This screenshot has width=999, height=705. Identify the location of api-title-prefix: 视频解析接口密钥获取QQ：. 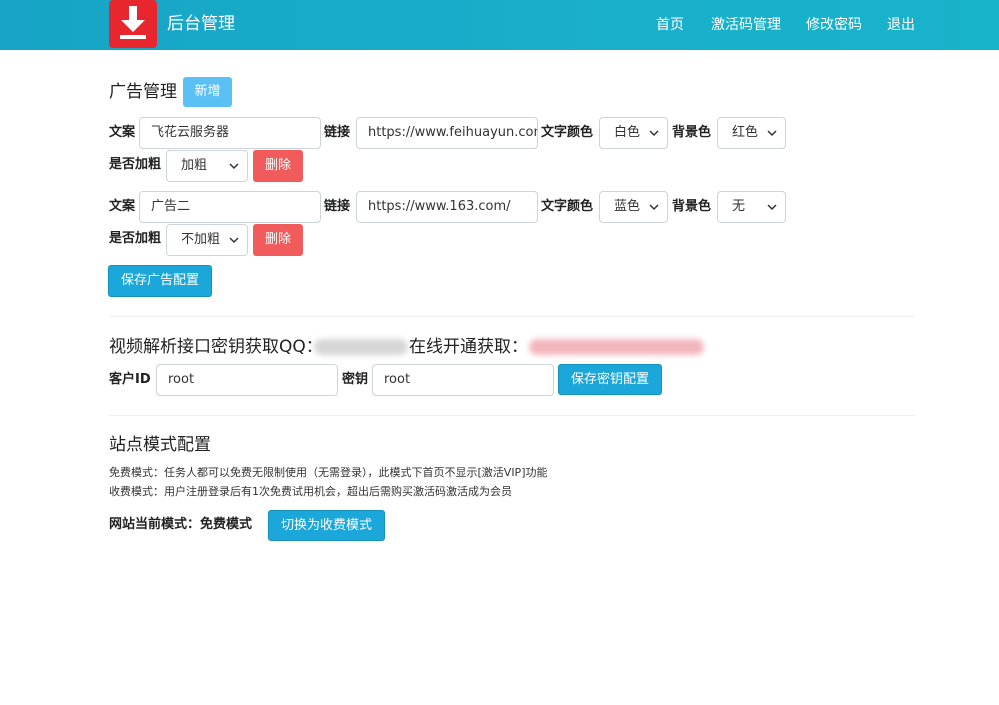
(216, 347).